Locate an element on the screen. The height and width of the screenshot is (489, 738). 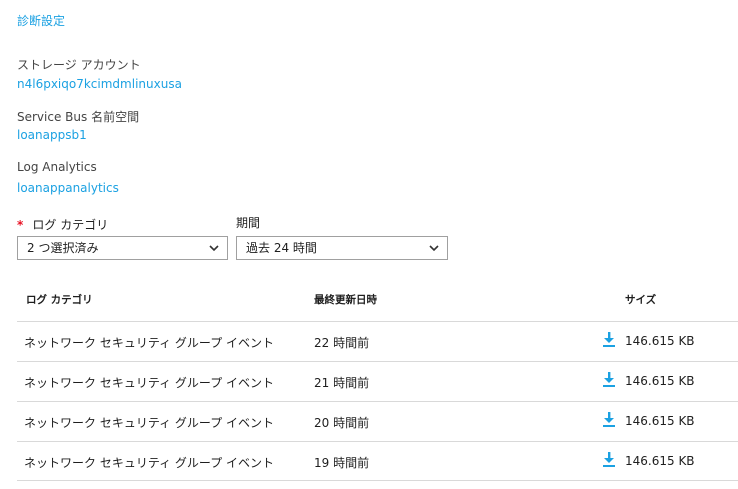
period-dropdown-value: 過去 24 時間 is located at coordinates (281, 248).